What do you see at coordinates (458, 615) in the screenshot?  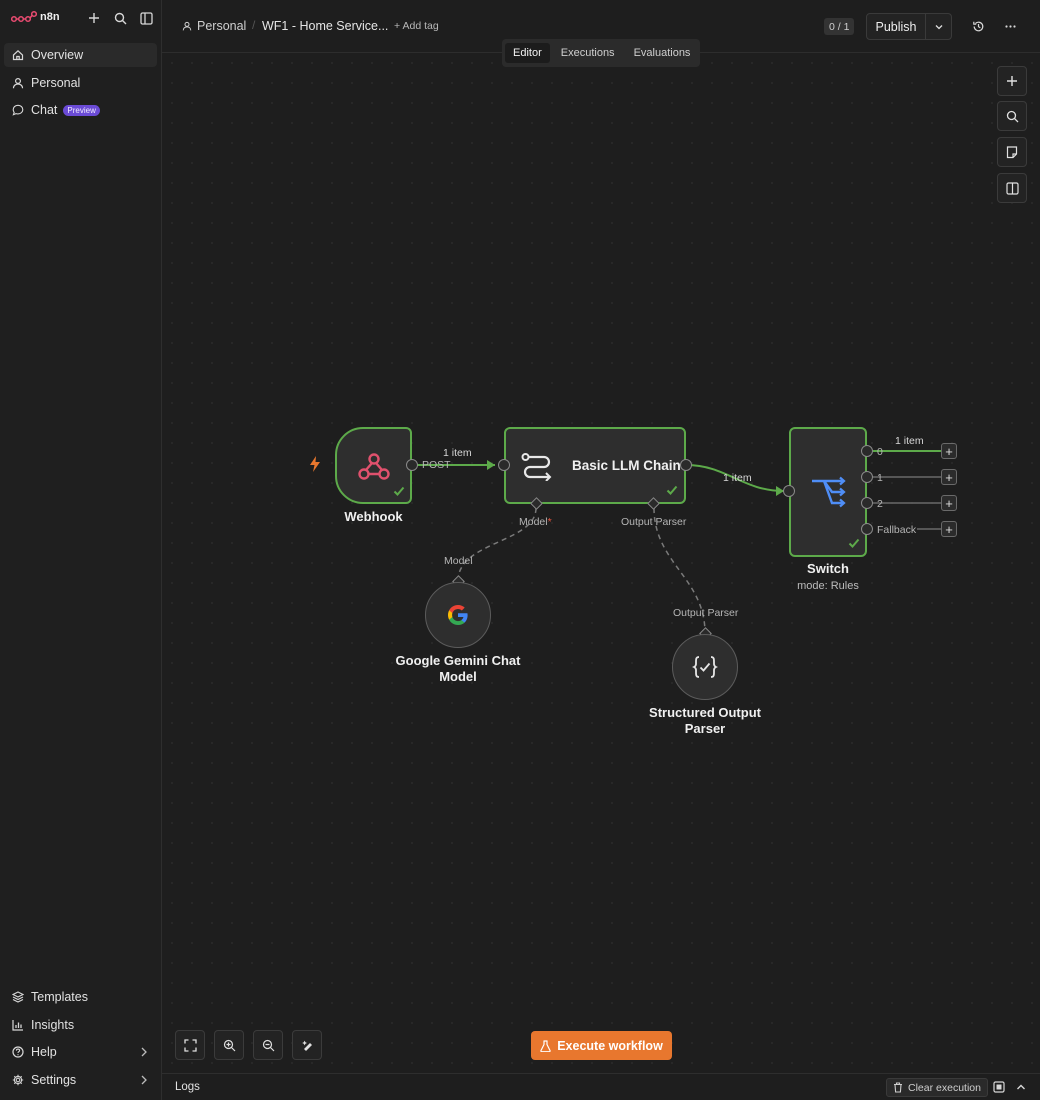 I see `gemini-chat-model-node` at bounding box center [458, 615].